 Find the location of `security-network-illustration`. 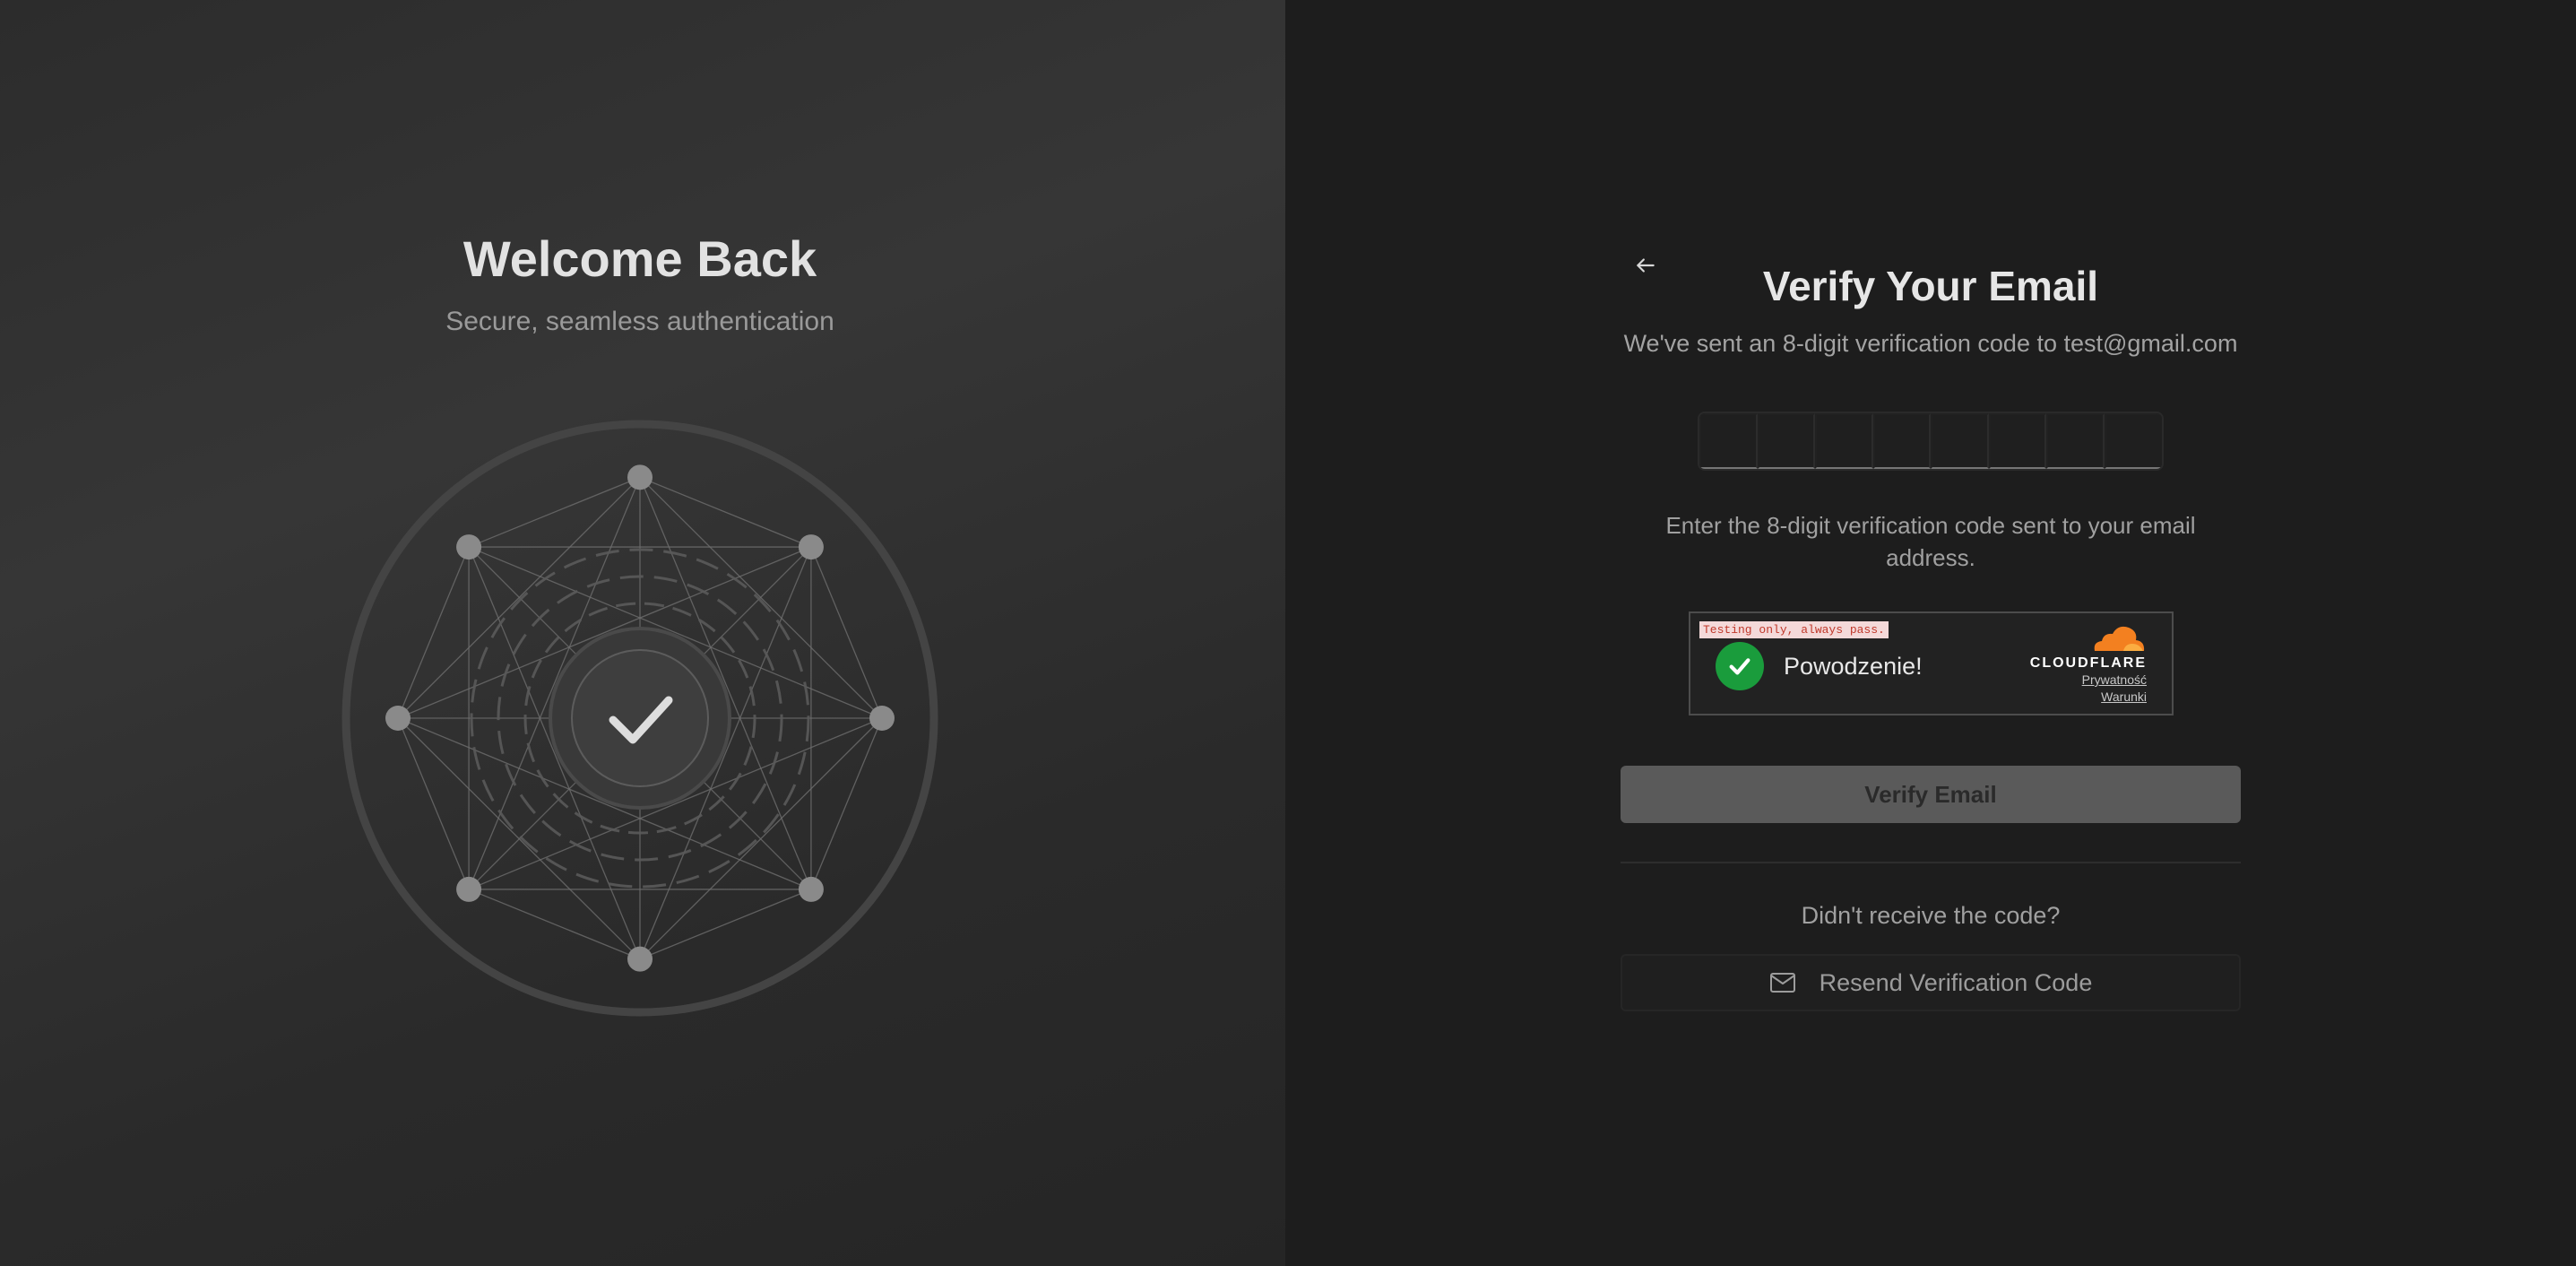

security-network-illustration is located at coordinates (639, 718).